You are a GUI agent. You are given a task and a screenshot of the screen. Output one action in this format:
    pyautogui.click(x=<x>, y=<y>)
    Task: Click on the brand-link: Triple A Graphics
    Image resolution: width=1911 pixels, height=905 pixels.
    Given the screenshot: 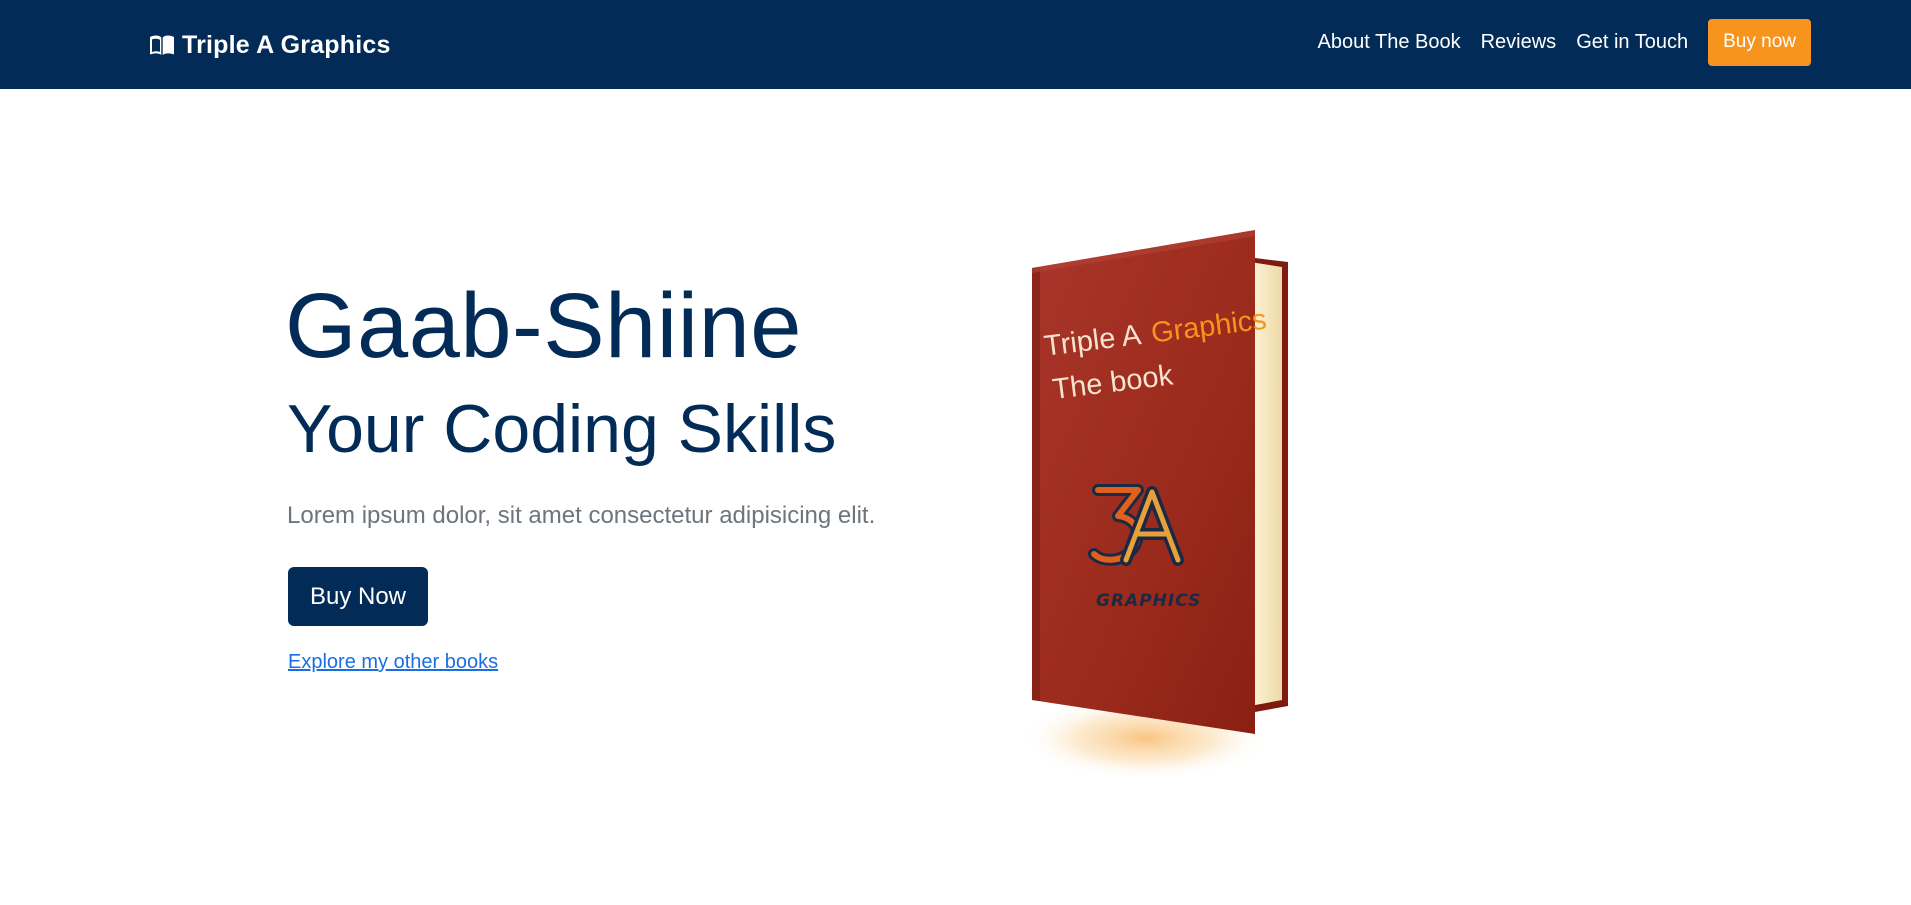 What is the action you would take?
    pyautogui.click(x=269, y=45)
    